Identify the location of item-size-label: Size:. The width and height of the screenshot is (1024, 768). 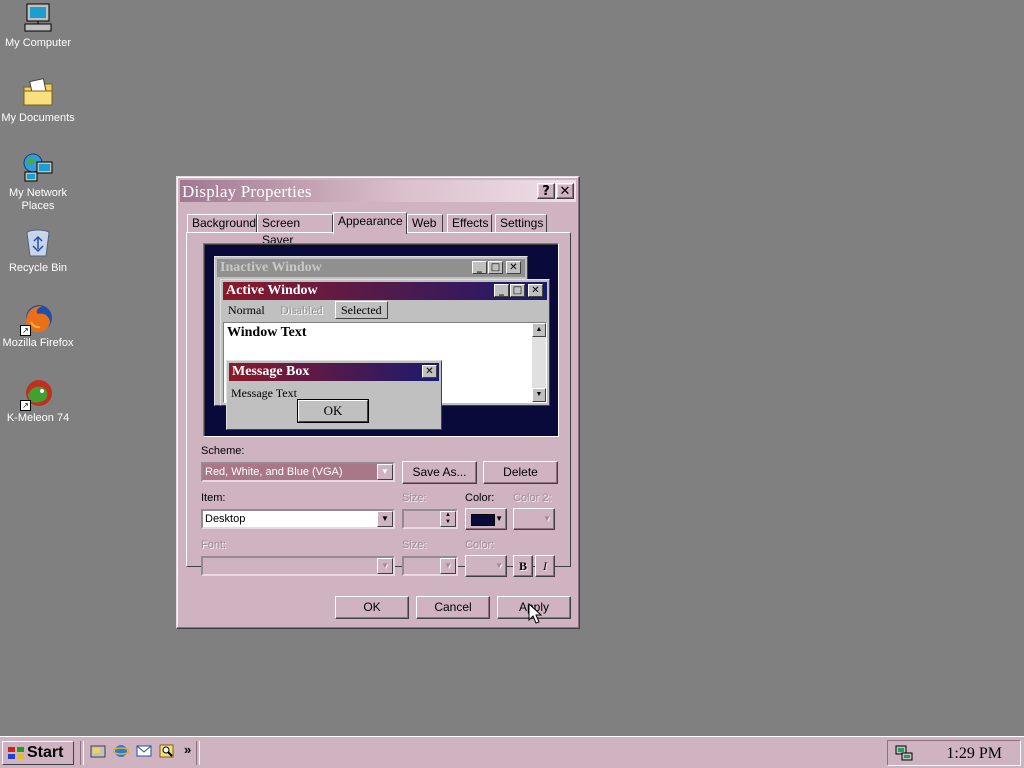
(414, 498).